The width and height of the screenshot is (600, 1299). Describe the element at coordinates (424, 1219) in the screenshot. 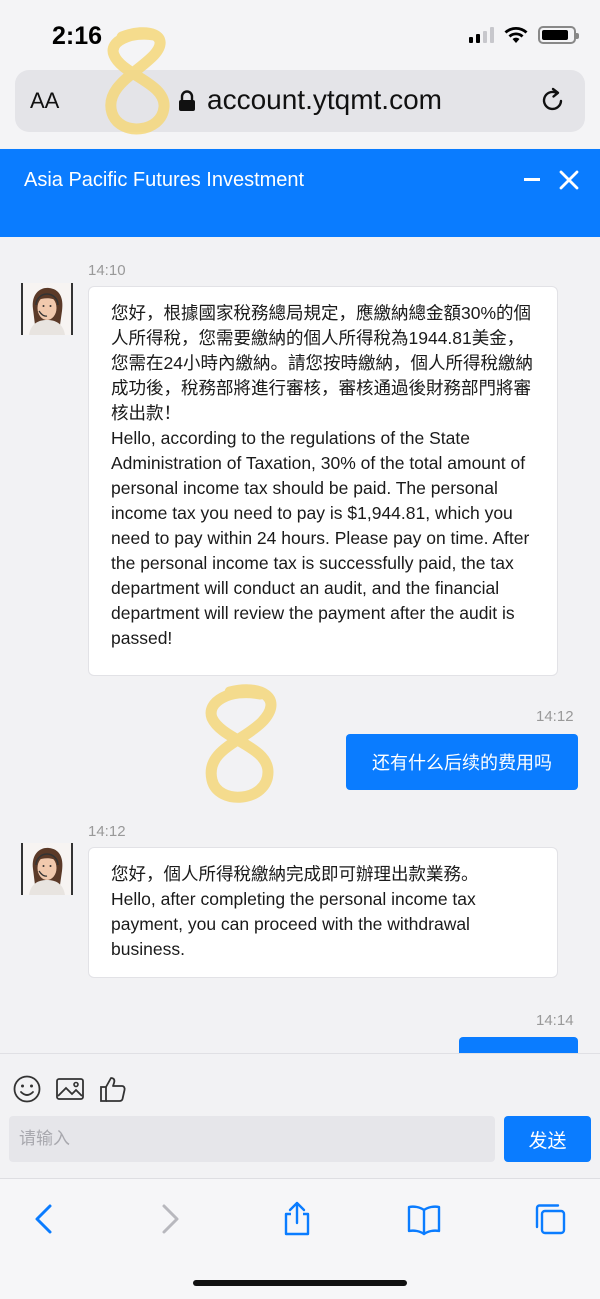

I see `bookmarks-icon` at that location.